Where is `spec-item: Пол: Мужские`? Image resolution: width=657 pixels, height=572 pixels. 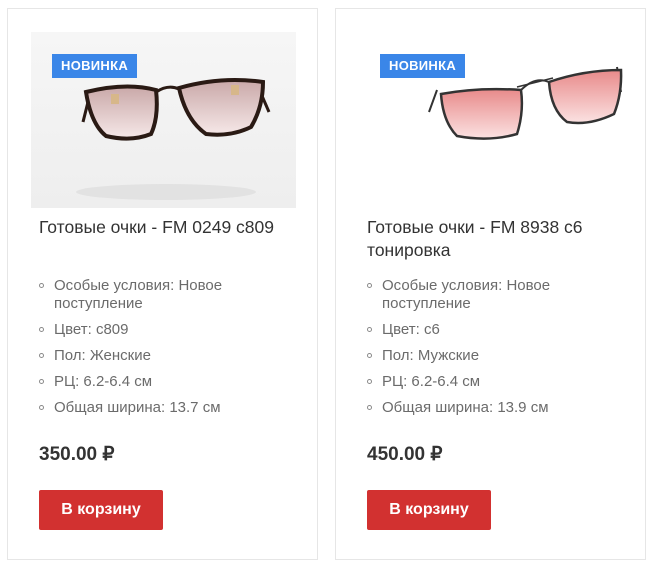
spec-item: Пол: Мужские is located at coordinates (497, 356).